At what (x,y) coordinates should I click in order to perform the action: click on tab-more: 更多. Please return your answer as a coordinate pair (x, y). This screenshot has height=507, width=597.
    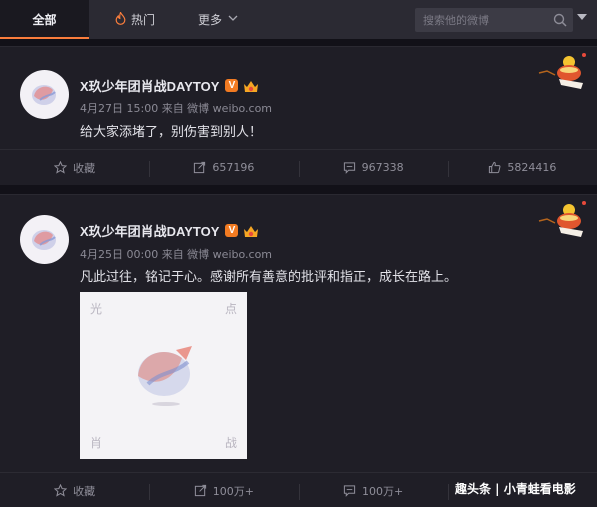
    Looking at the image, I should click on (218, 19).